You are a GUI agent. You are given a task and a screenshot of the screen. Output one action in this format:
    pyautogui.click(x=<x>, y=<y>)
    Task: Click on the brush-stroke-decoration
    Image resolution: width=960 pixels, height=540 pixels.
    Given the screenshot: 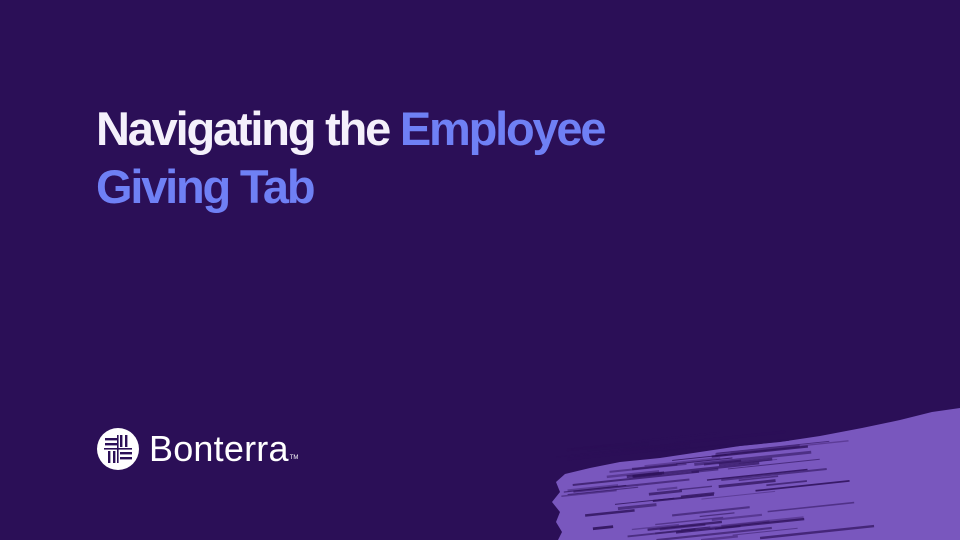 What is the action you would take?
    pyautogui.click(x=756, y=474)
    